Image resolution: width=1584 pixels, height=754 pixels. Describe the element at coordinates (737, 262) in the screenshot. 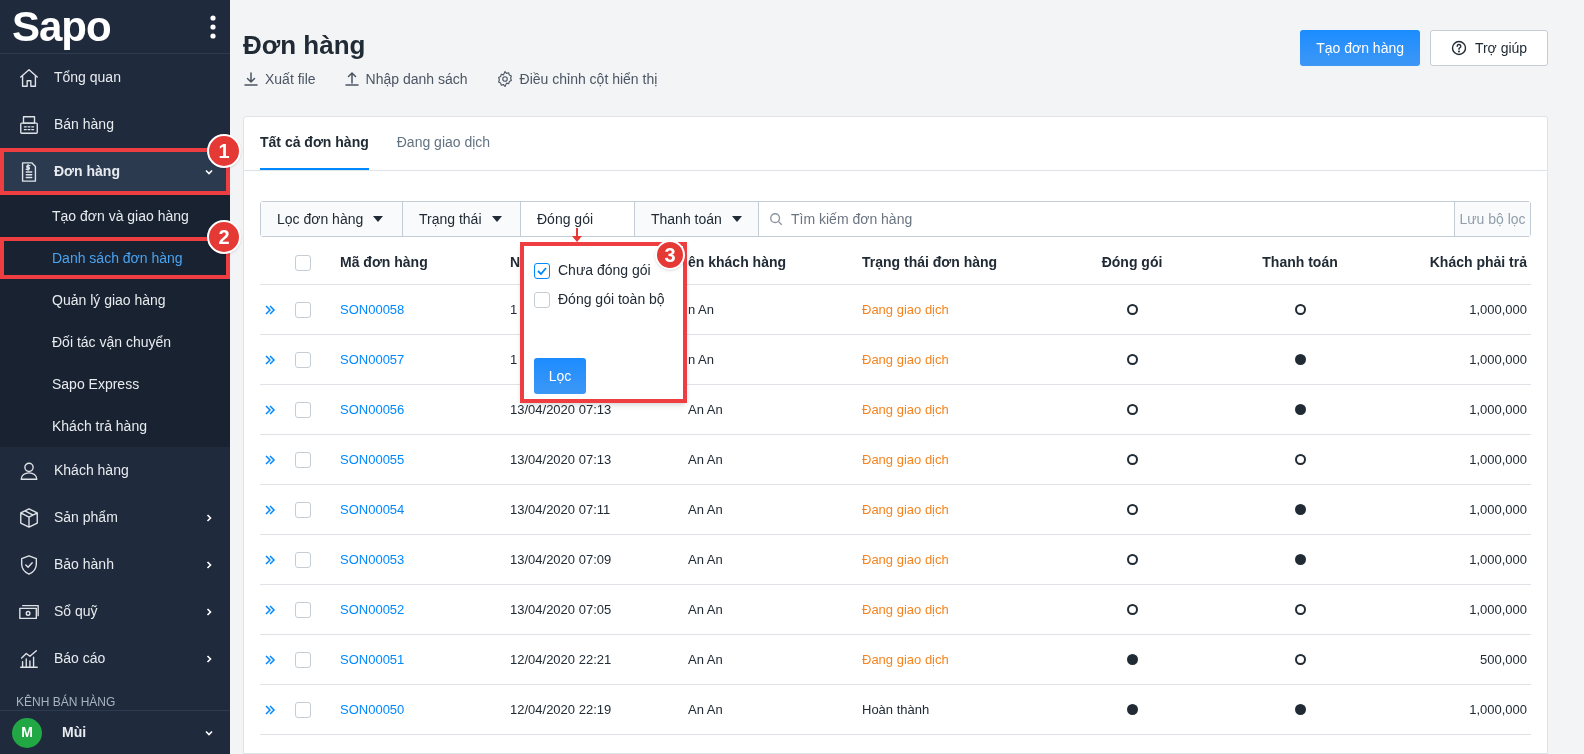

I see `column-header: ên khách hàng` at that location.